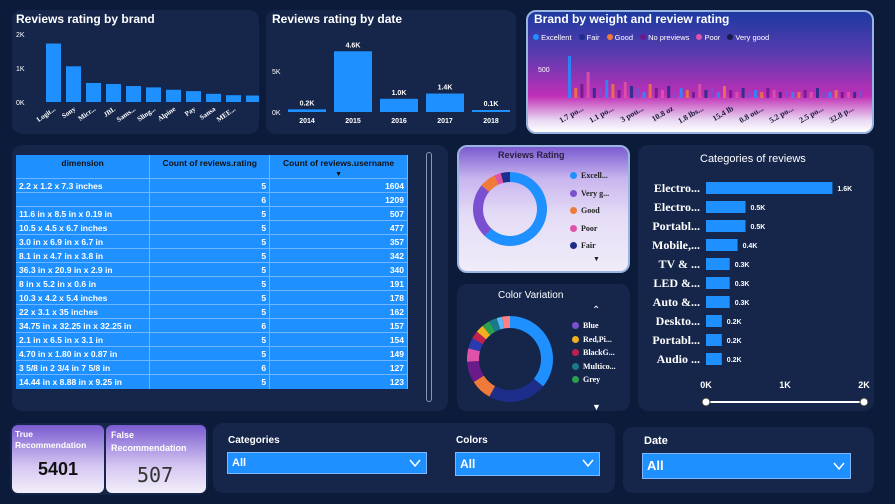 This screenshot has height=504, width=895. I want to click on legend-excellent: Excellent, so click(552, 37).